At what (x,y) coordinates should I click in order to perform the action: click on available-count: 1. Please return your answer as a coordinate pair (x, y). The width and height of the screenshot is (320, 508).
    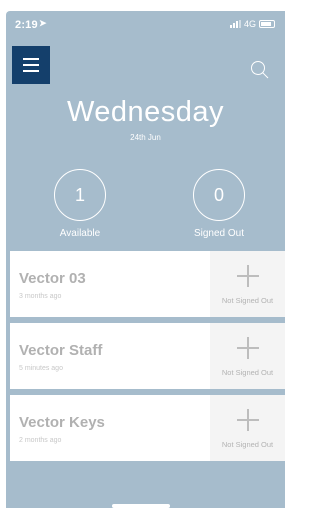
    Looking at the image, I should click on (80, 195).